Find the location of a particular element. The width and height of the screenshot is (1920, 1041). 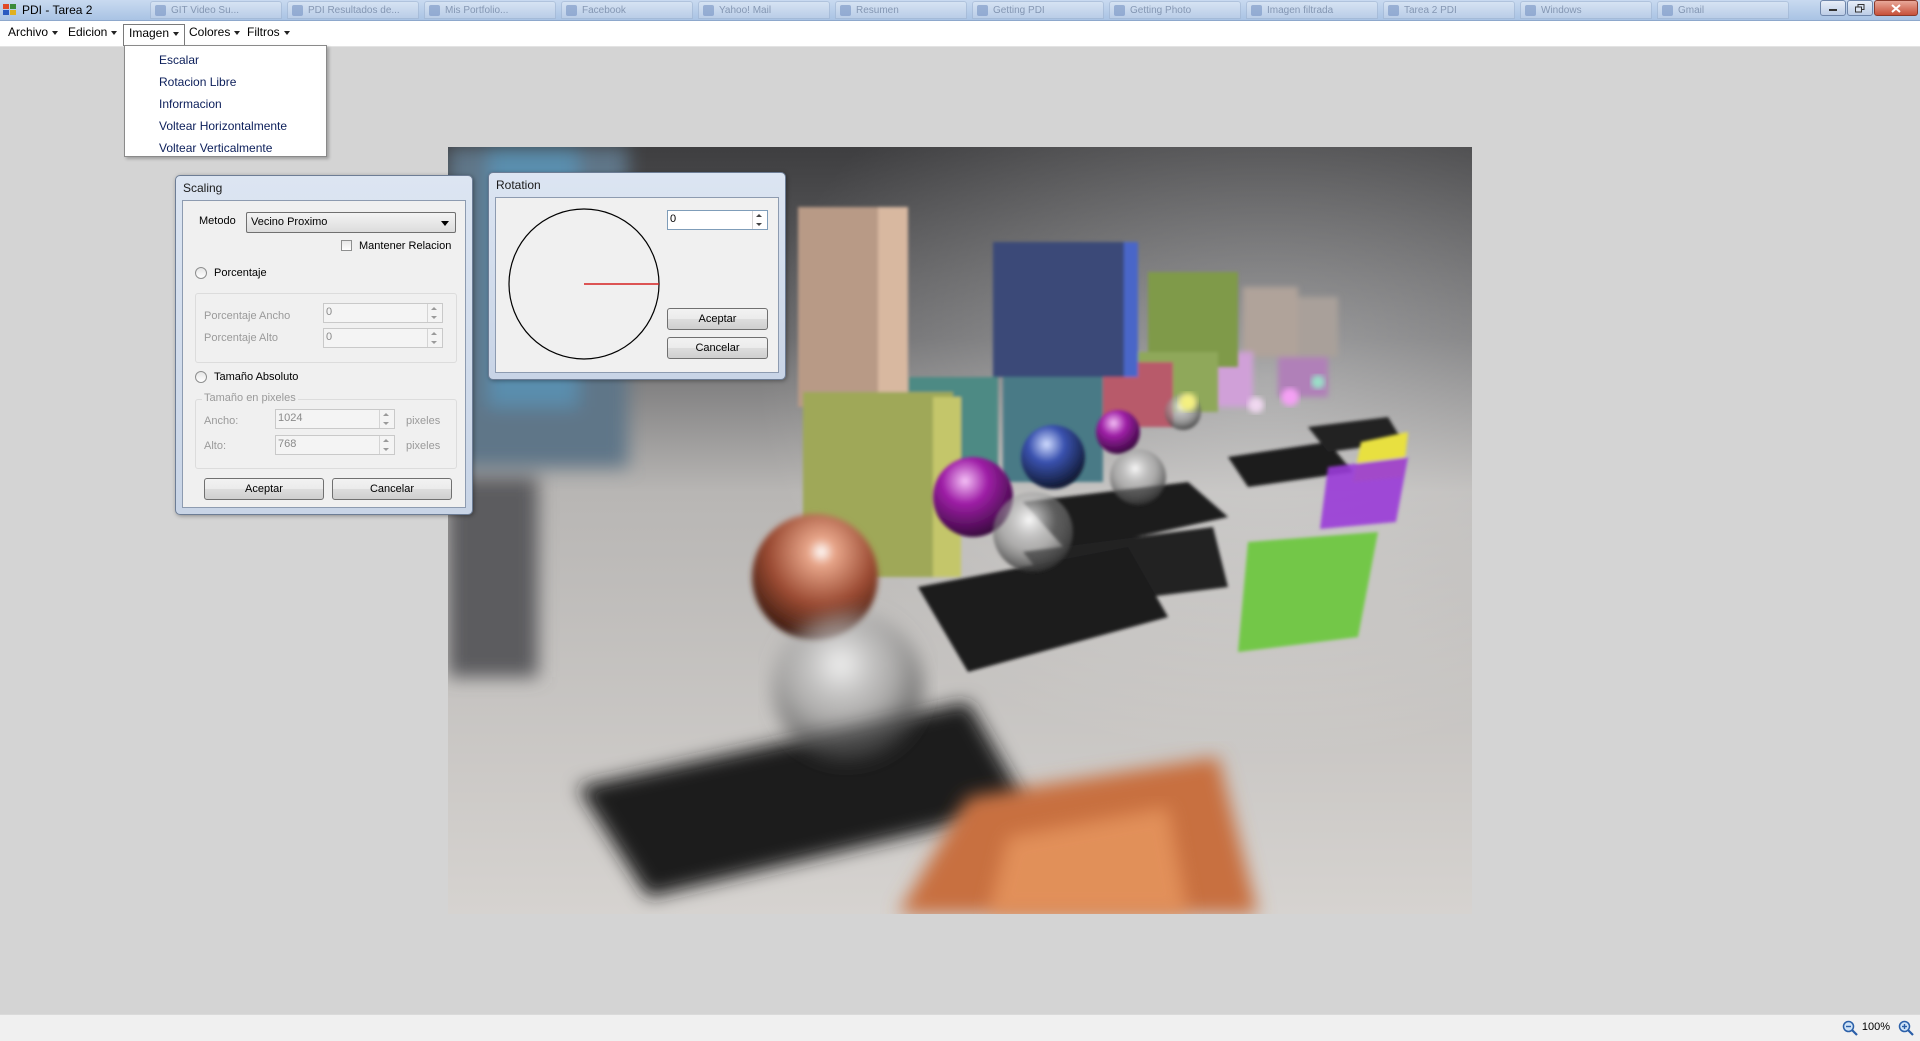

porcentaje-group: Porcentaje Ancho 0 Porcentaje Alto 0 is located at coordinates (326, 328).